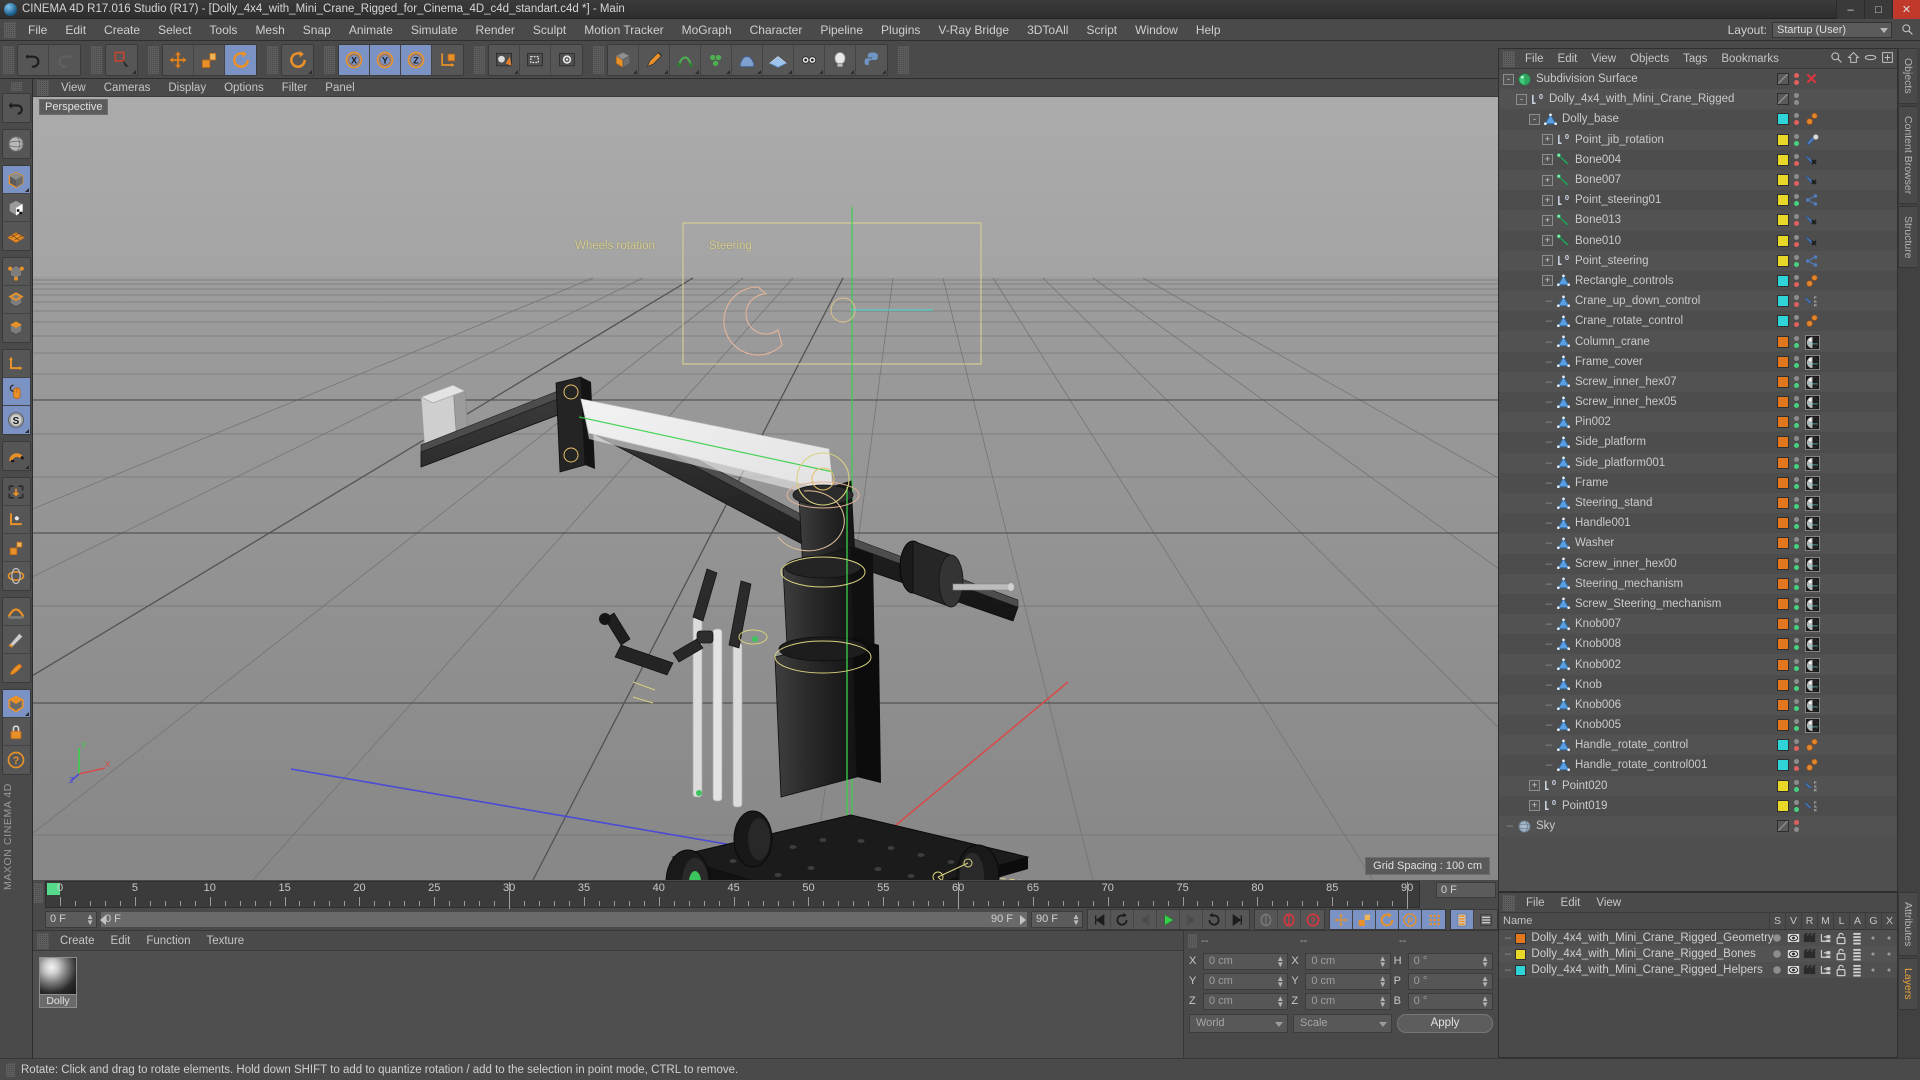  Describe the element at coordinates (1698, 301) in the screenshot. I see `object-row: – Crane_up_down_control P S R` at that location.